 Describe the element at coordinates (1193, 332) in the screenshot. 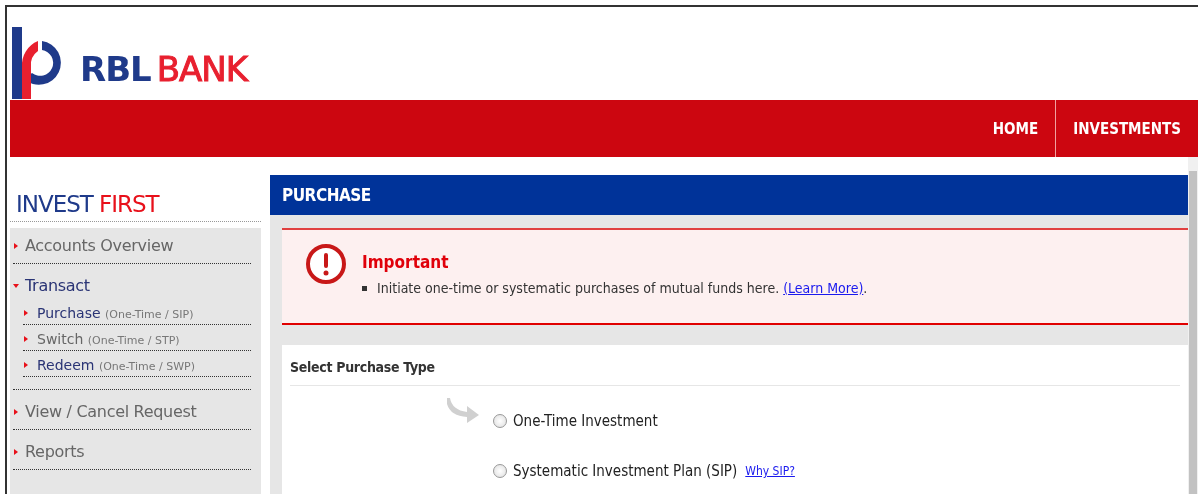

I see `scrollbar` at that location.